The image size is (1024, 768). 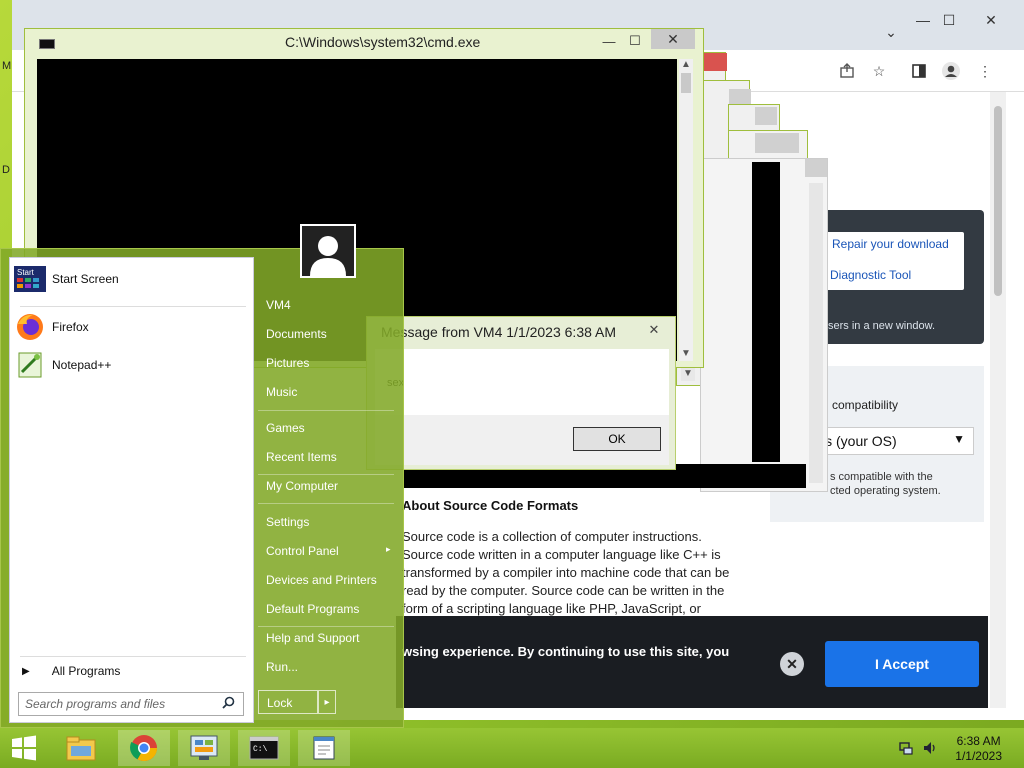 I want to click on start-right-music: Music, so click(x=281, y=392).